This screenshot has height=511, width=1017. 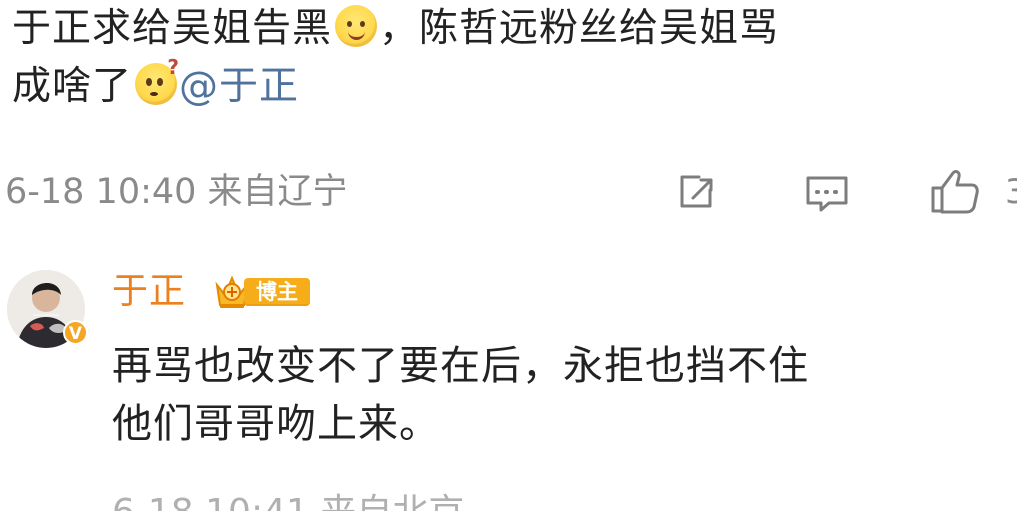 I want to click on blogger-badge: 博主, so click(x=262, y=291).